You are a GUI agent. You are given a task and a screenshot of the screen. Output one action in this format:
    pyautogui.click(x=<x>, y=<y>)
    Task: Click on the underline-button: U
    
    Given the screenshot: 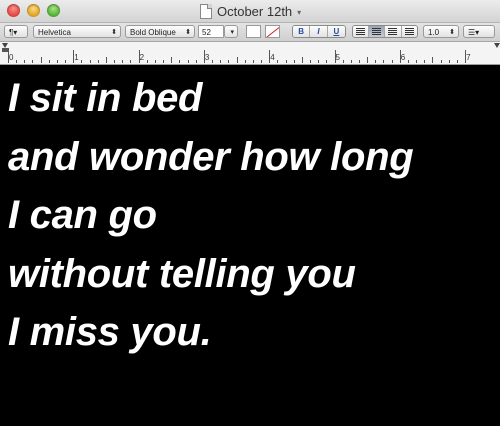 What is the action you would take?
    pyautogui.click(x=336, y=31)
    